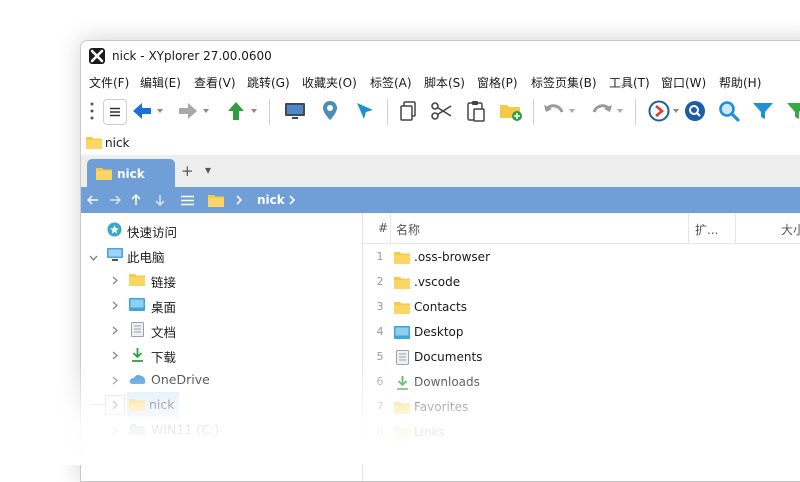 The height and width of the screenshot is (482, 800). Describe the element at coordinates (329, 82) in the screenshot. I see `menu-favorites: 收藏夹(O)` at that location.